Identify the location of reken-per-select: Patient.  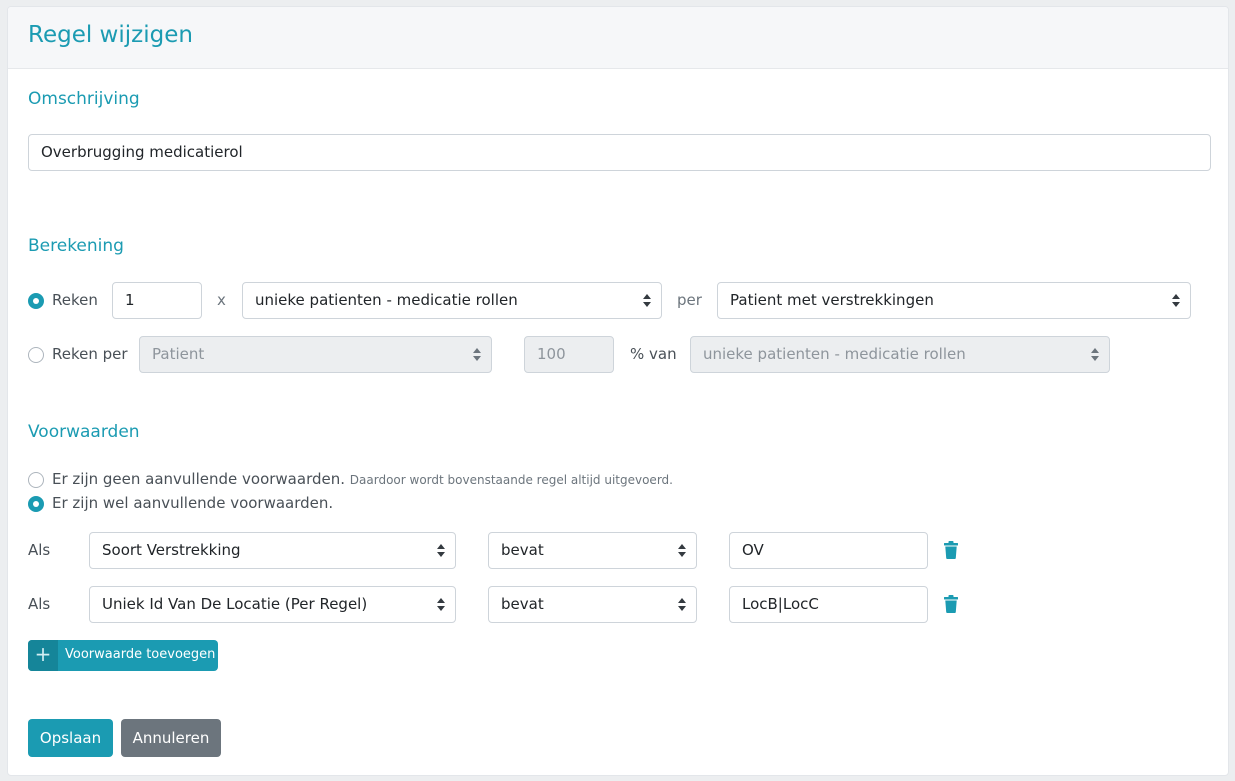
(315, 354).